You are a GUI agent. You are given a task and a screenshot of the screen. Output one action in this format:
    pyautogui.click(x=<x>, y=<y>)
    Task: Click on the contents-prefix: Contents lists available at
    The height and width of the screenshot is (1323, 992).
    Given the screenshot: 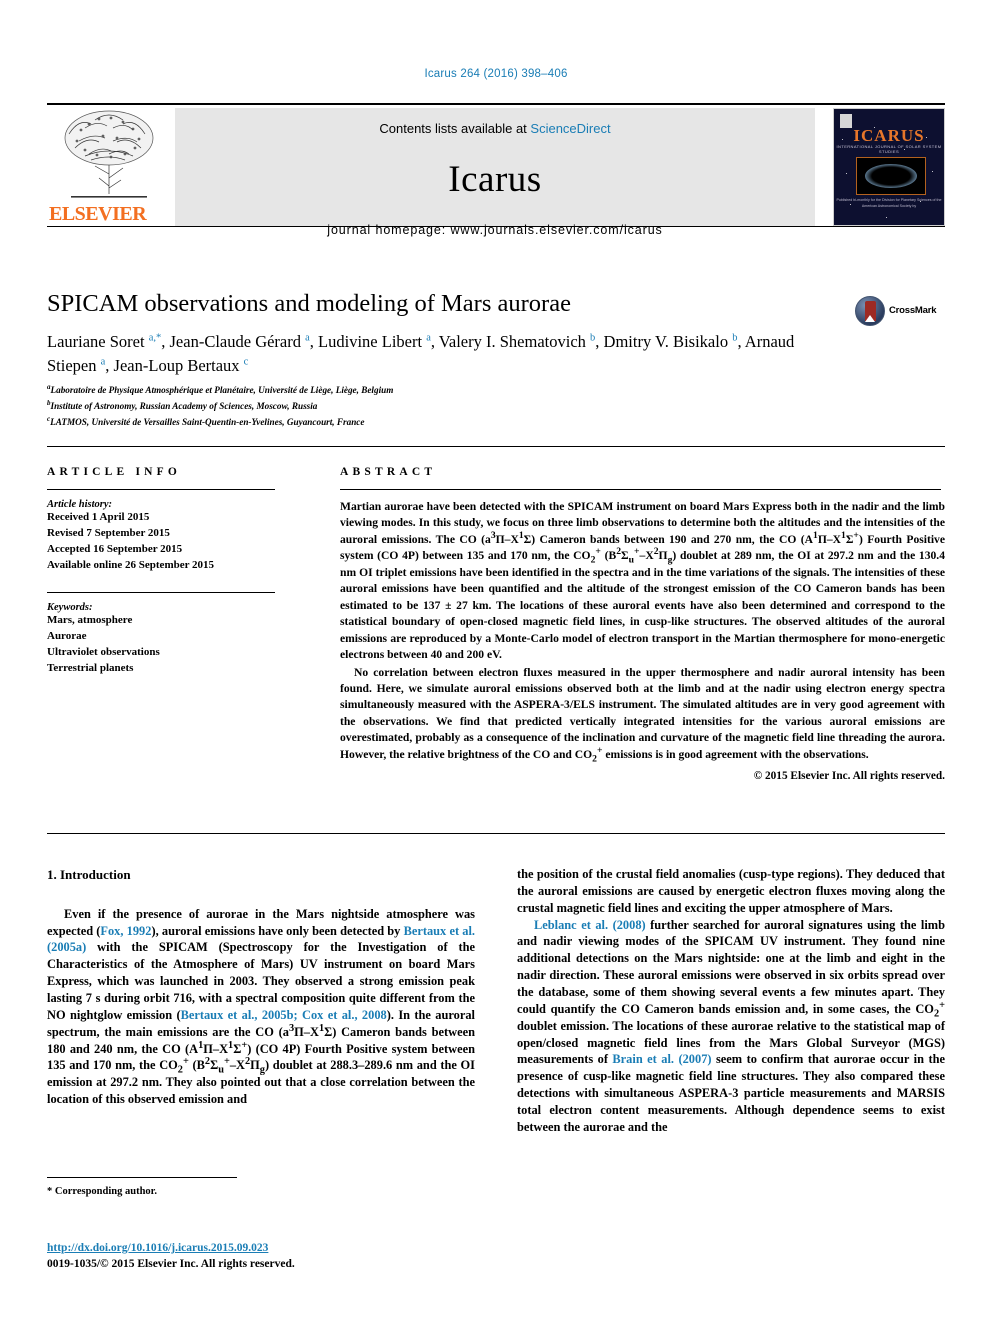 What is the action you would take?
    pyautogui.click(x=455, y=128)
    